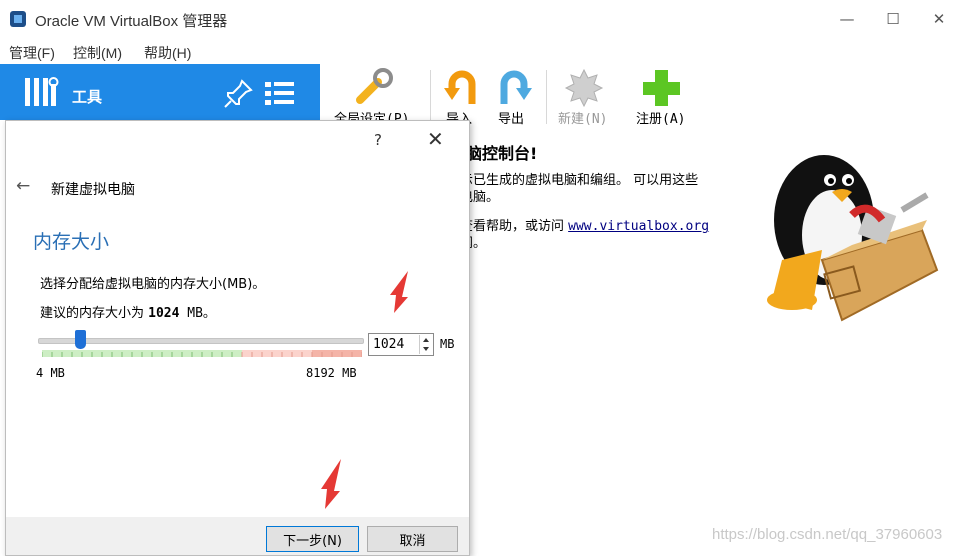  I want to click on import-button: 导入, so click(462, 96).